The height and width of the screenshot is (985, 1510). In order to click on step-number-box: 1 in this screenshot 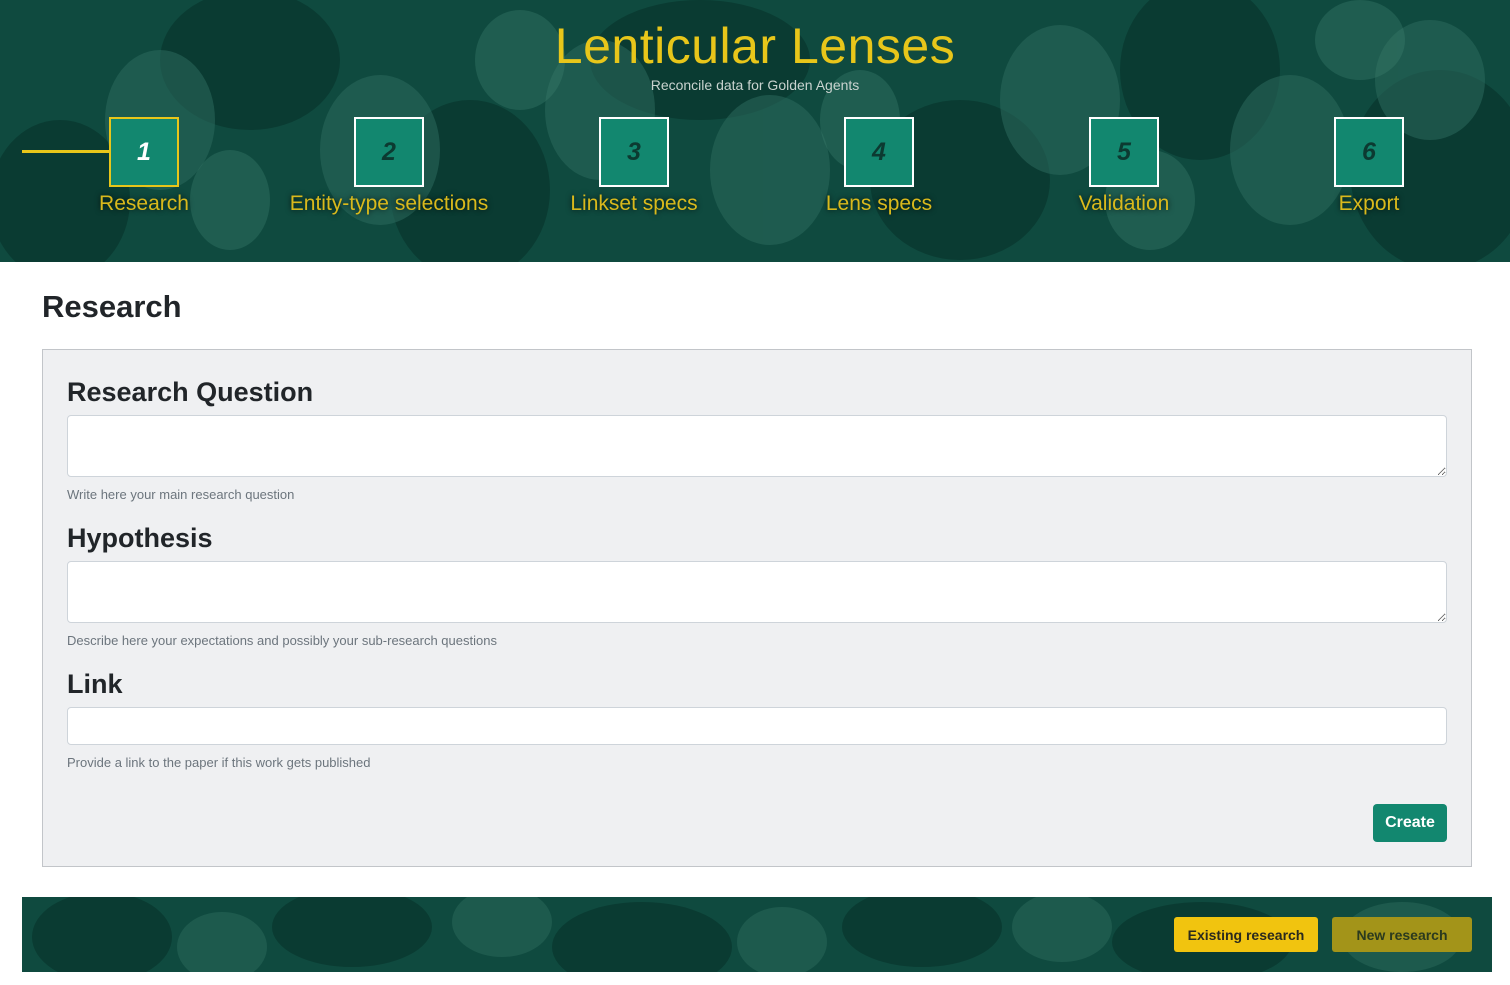, I will do `click(144, 152)`.